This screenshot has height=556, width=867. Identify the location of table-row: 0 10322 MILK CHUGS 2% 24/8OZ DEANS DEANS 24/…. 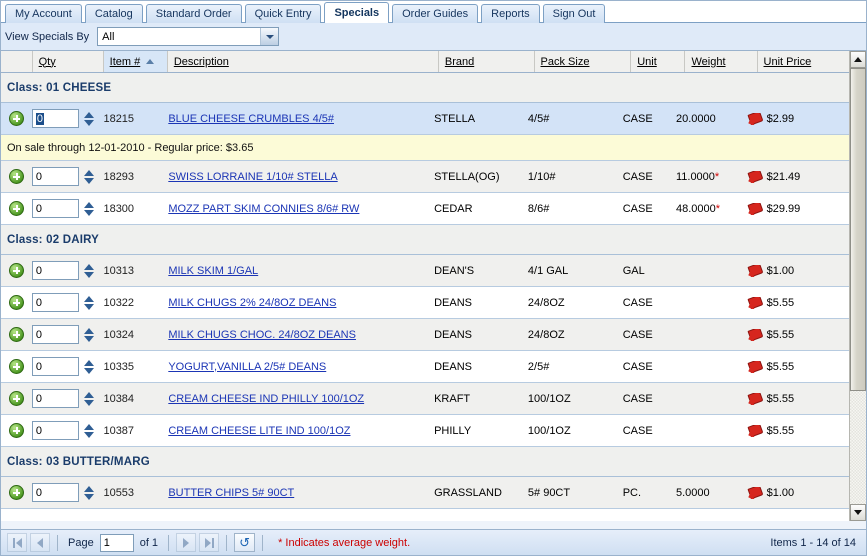
(425, 303).